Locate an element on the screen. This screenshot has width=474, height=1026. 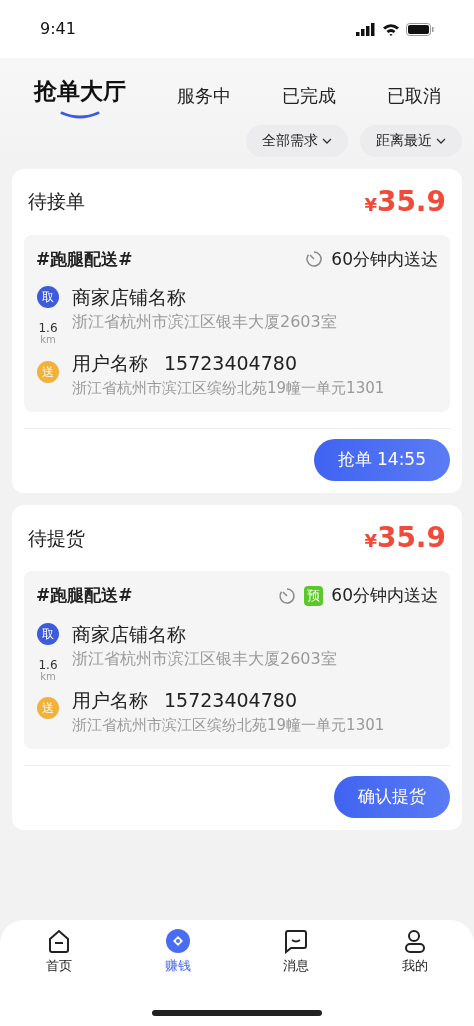
battery-icon is located at coordinates (420, 29).